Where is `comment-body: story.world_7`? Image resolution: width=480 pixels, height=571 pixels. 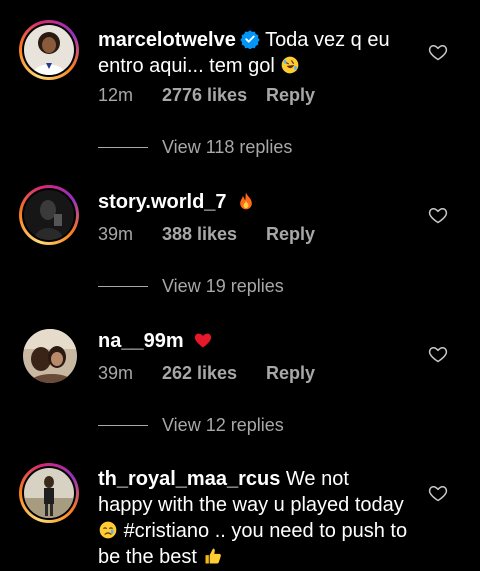 comment-body: story.world_7 is located at coordinates (253, 202).